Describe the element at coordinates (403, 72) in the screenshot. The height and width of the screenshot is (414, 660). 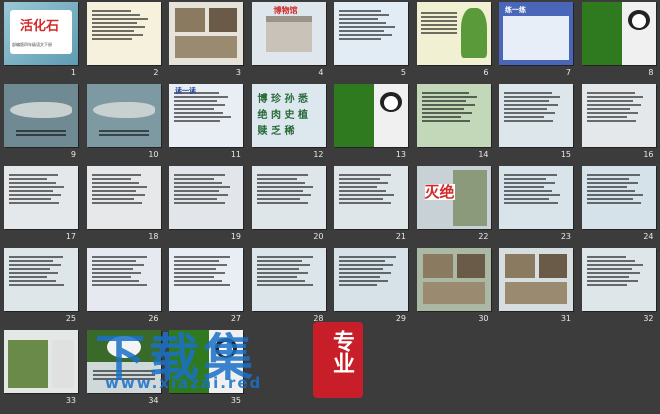
I see `slide-number: 5` at that location.